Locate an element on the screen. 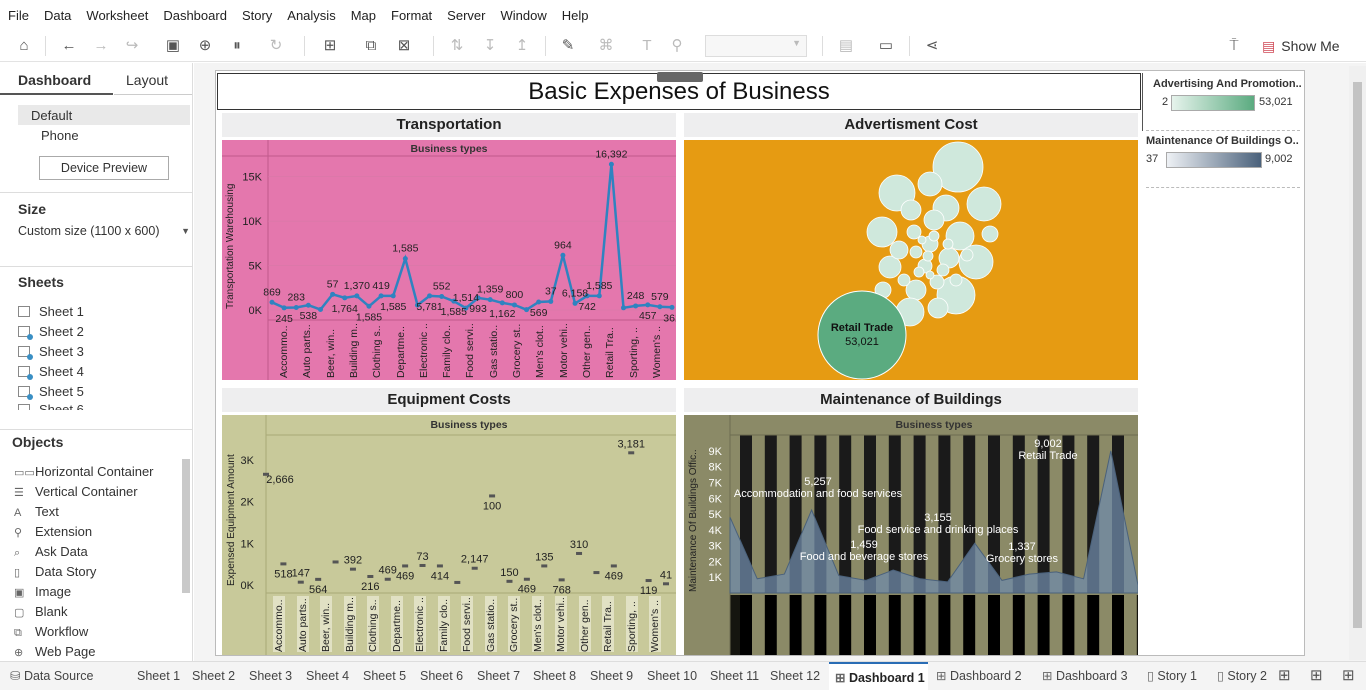  object-blank: ▢ Blank is located at coordinates (41, 611).